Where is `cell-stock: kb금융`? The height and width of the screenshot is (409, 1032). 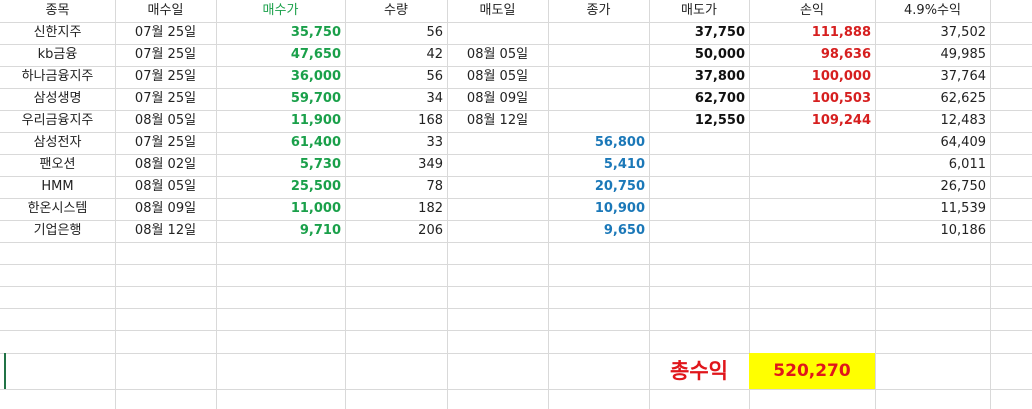
cell-stock: kb금융 is located at coordinates (57, 55).